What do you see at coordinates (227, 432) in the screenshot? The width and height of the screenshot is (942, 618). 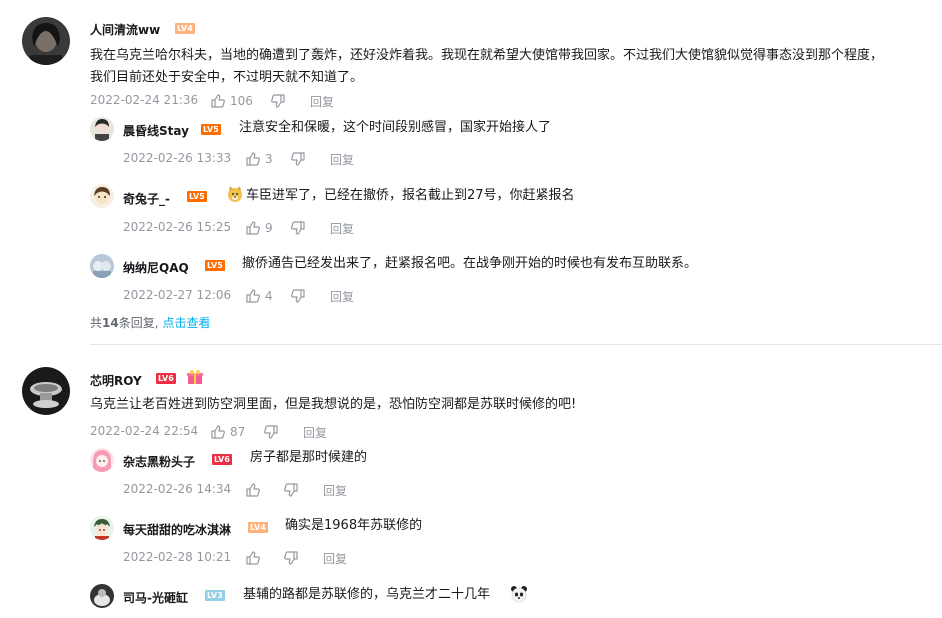 I see `like-button: 87` at bounding box center [227, 432].